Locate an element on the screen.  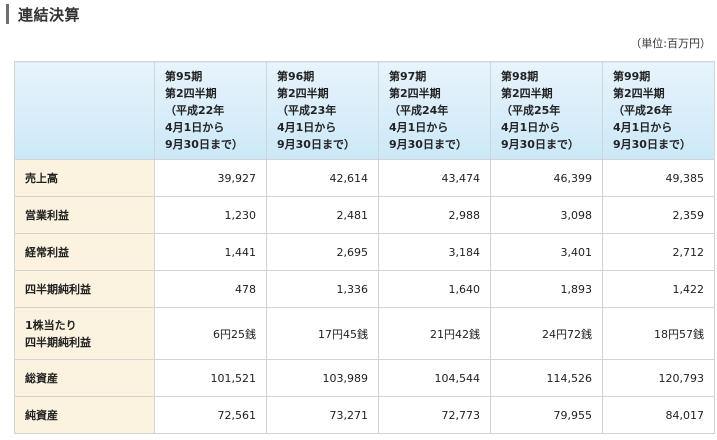
table-cell: 17円45銭 is located at coordinates (322, 333).